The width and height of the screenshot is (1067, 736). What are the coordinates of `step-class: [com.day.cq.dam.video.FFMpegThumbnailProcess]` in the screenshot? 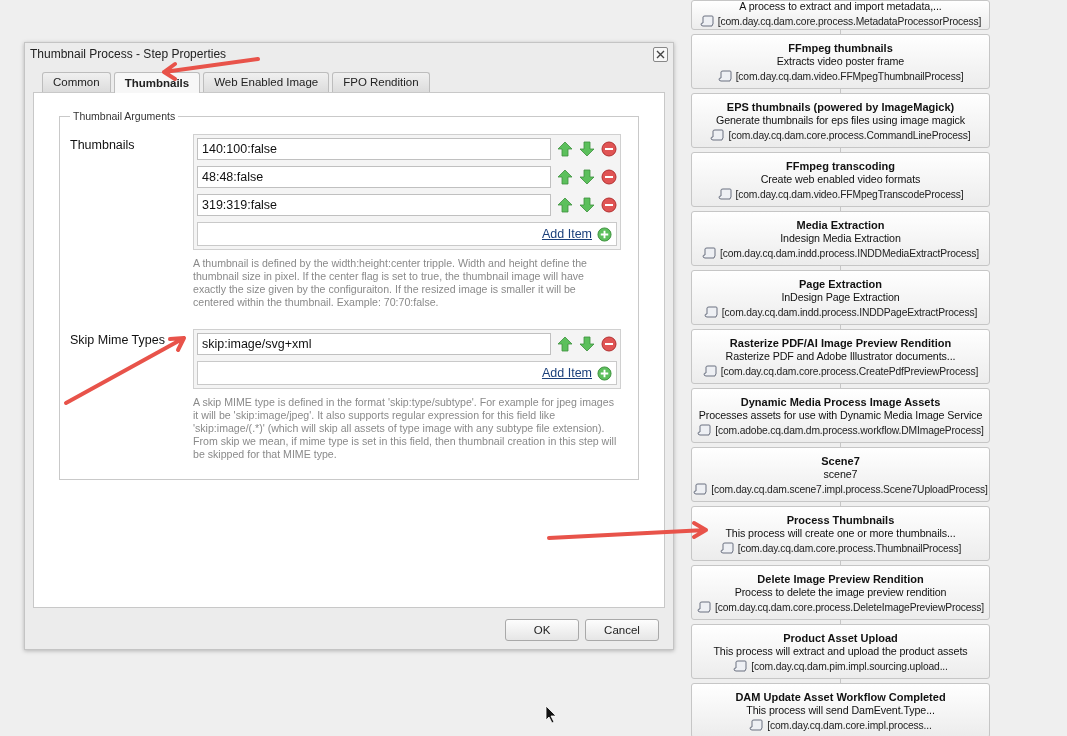 It's located at (849, 76).